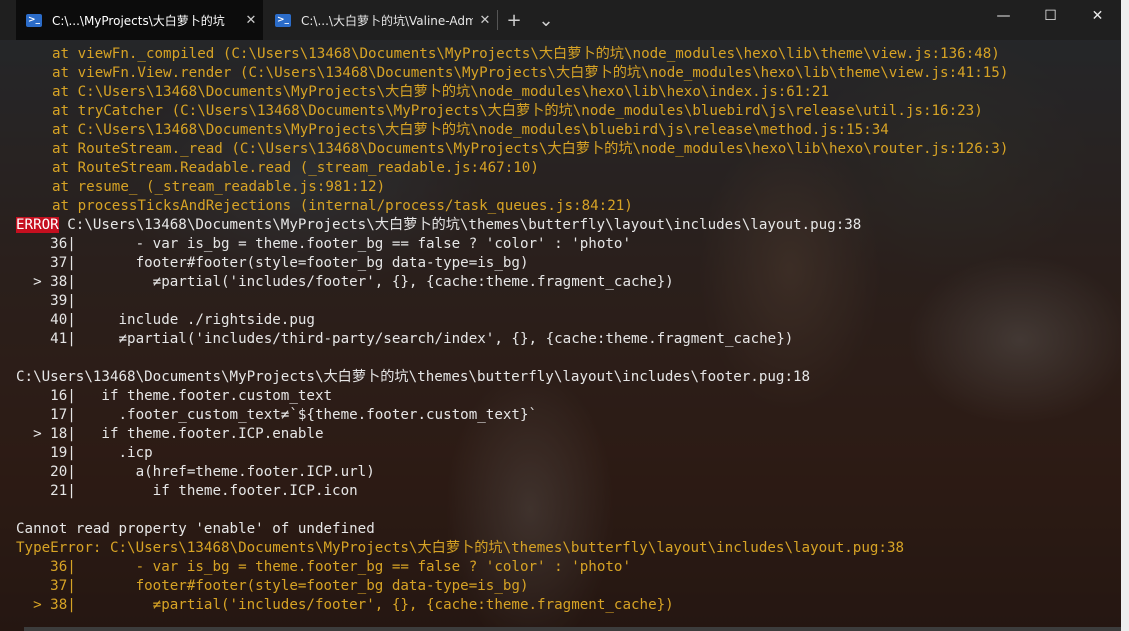 Image resolution: width=1129 pixels, height=631 pixels. Describe the element at coordinates (195, 472) in the screenshot. I see `code-line: 20| a(href=theme.footer.ICP.url)` at that location.